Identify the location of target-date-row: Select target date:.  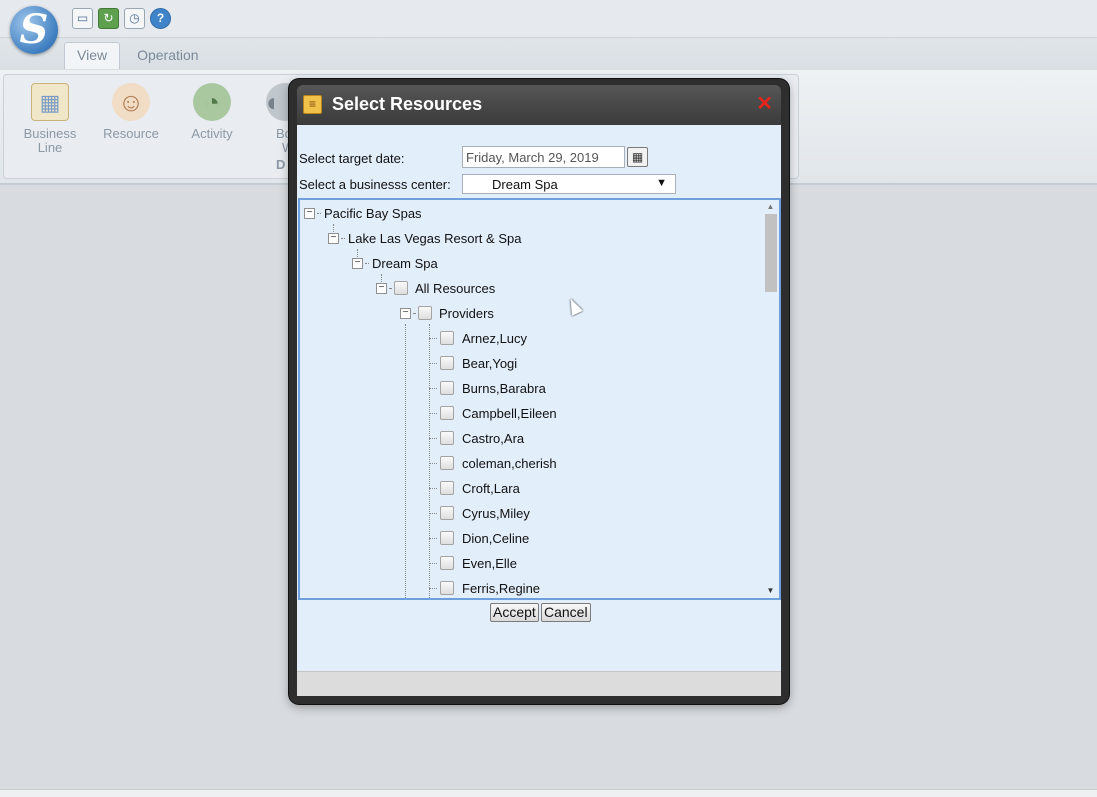
(352, 158).